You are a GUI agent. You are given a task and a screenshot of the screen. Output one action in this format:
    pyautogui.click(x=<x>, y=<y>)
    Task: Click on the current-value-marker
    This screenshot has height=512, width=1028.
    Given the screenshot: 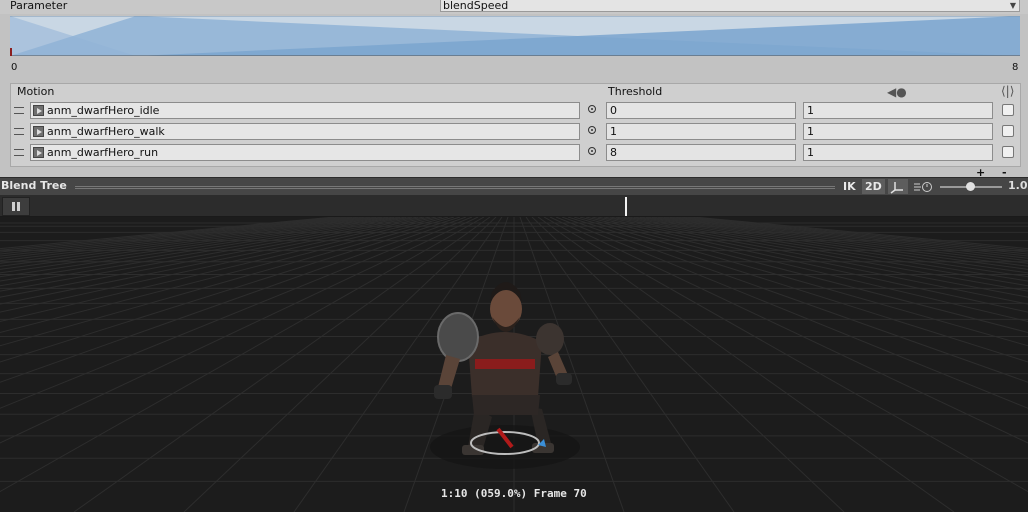 What is the action you would take?
    pyautogui.click(x=11, y=52)
    